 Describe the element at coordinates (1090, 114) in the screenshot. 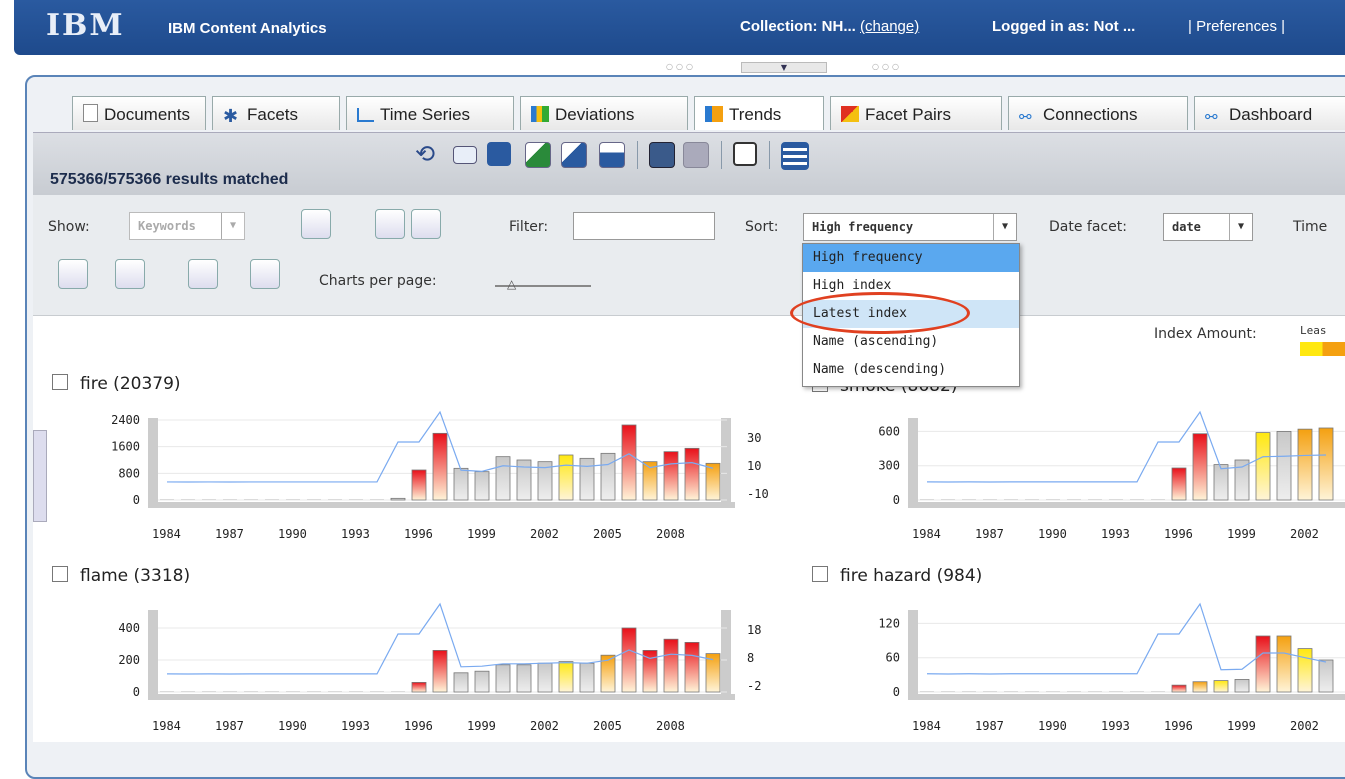

I see `tab-label: Connections` at that location.